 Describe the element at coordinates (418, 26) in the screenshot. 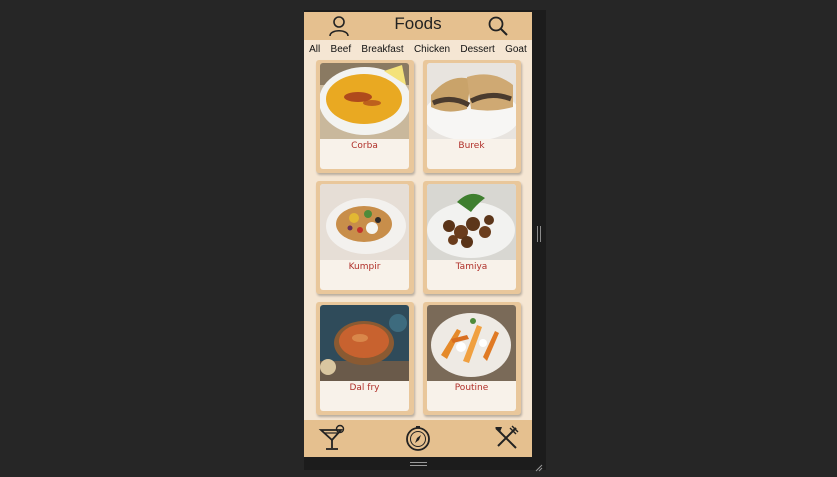

I see `top-bar: Foods` at that location.